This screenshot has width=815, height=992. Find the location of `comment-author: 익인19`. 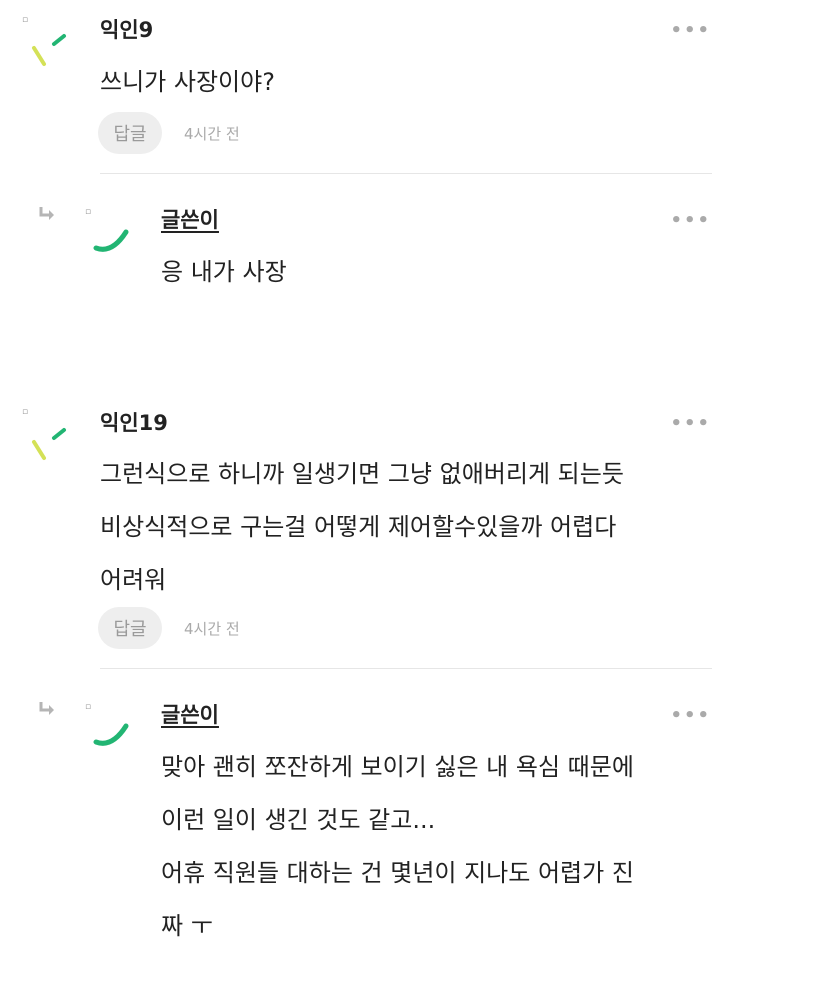

comment-author: 익인19 is located at coordinates (134, 423).